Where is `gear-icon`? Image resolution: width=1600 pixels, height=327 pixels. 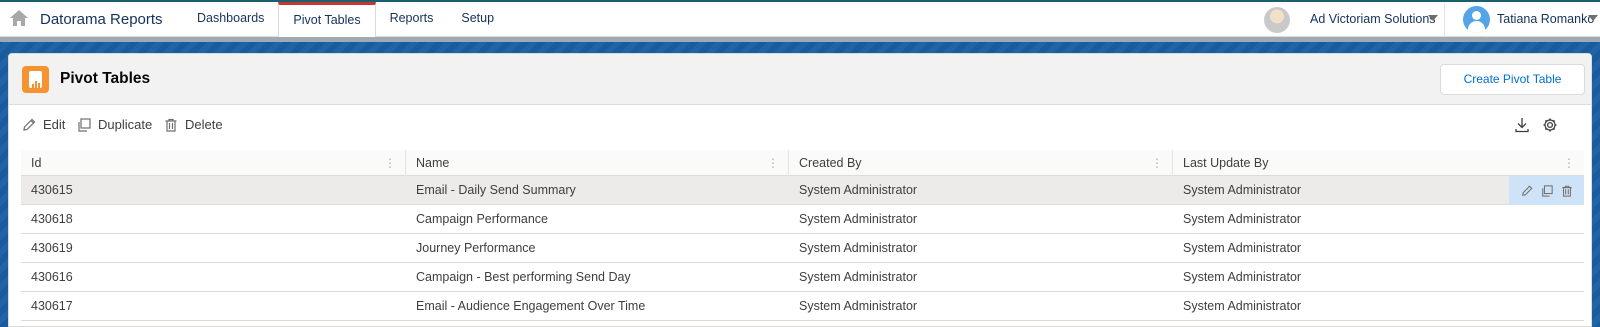
gear-icon is located at coordinates (1550, 125).